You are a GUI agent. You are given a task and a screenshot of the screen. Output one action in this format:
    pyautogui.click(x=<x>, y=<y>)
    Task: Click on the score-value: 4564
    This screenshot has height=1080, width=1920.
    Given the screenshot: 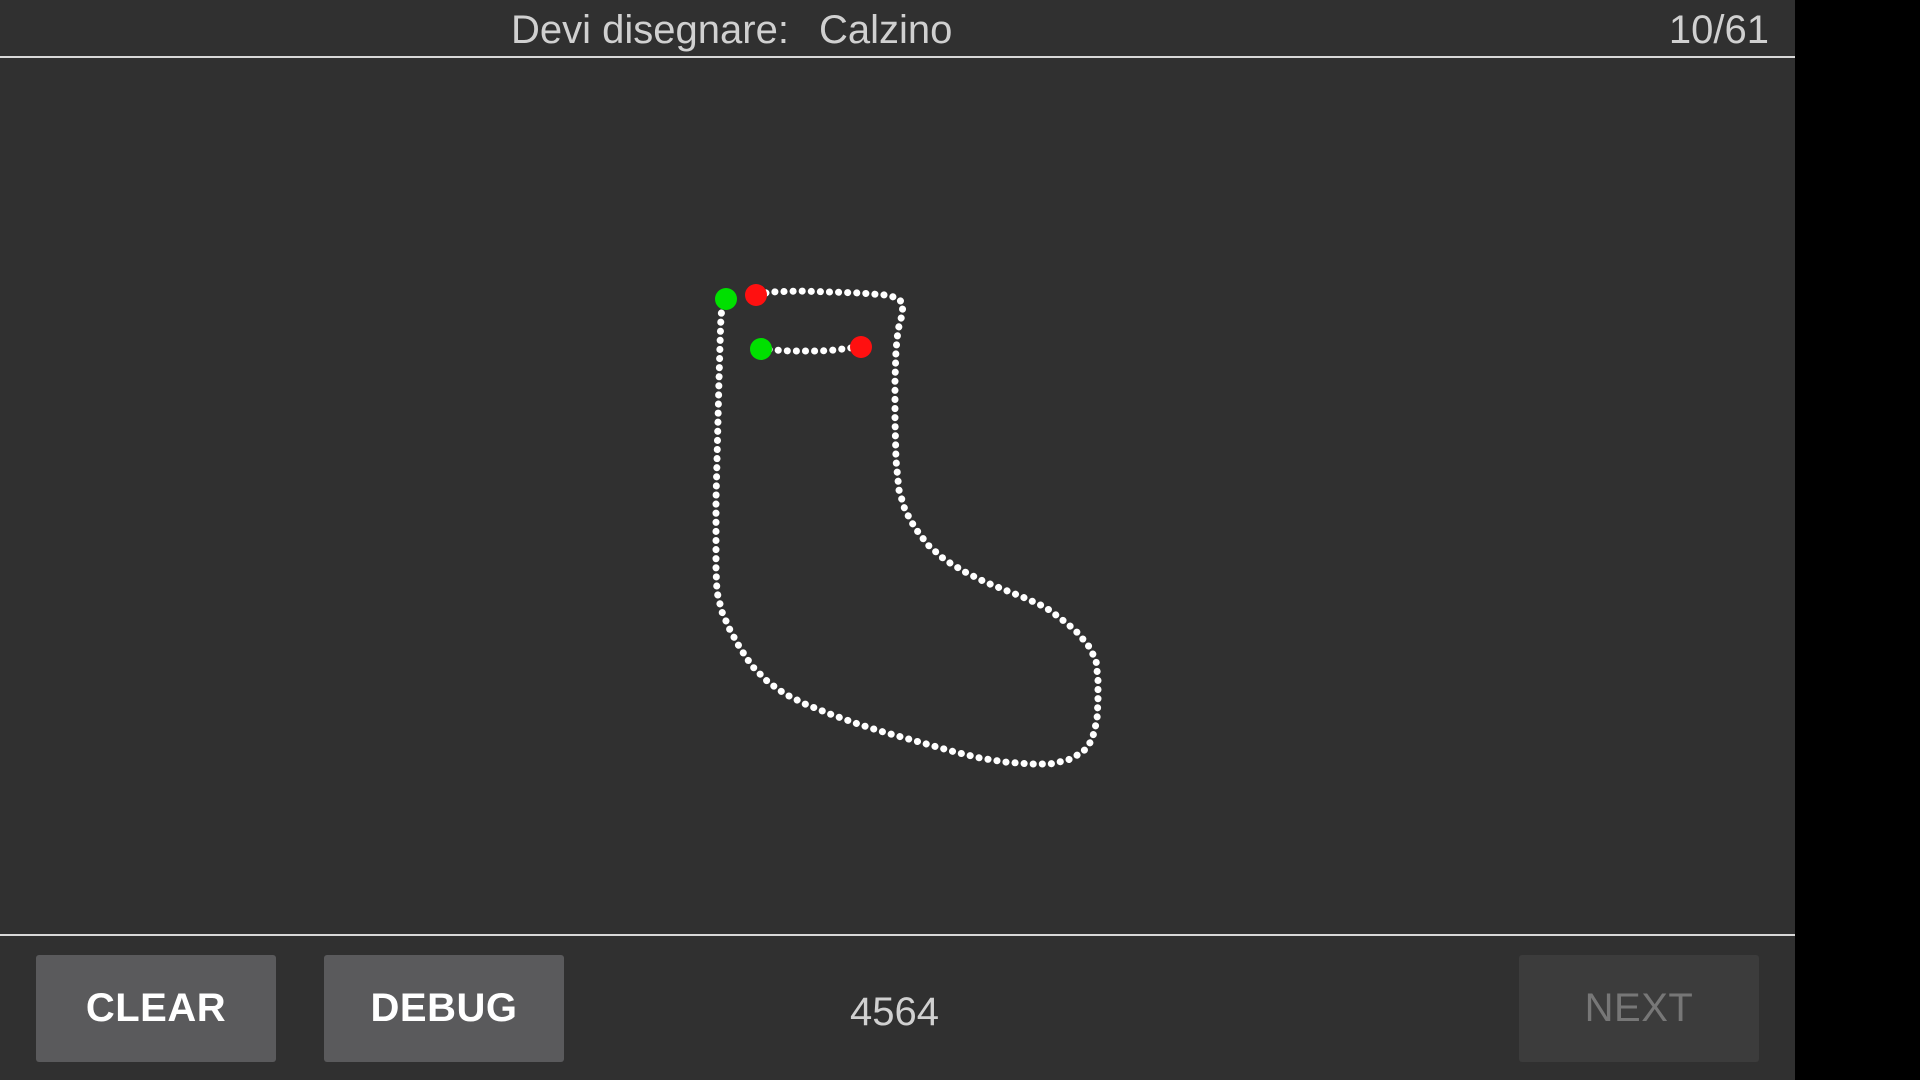 What is the action you would take?
    pyautogui.click(x=894, y=1012)
    